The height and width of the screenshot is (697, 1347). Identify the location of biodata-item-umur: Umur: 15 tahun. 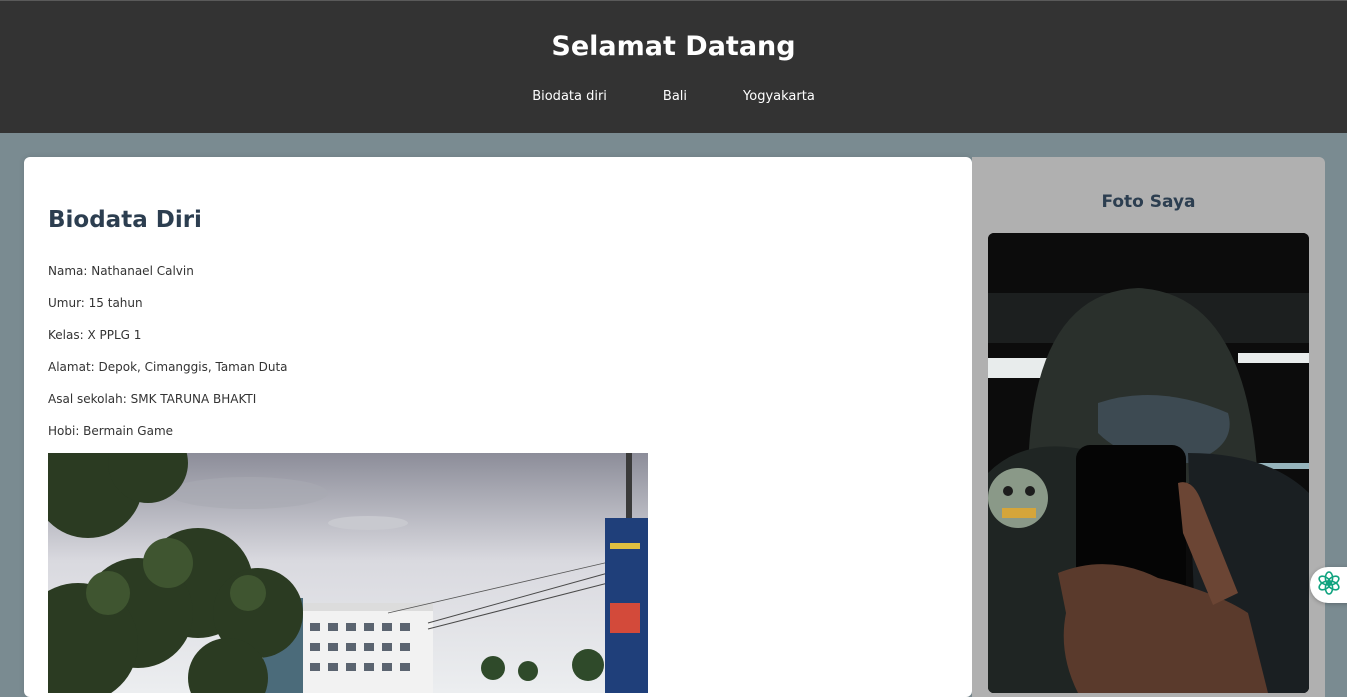
(95, 303).